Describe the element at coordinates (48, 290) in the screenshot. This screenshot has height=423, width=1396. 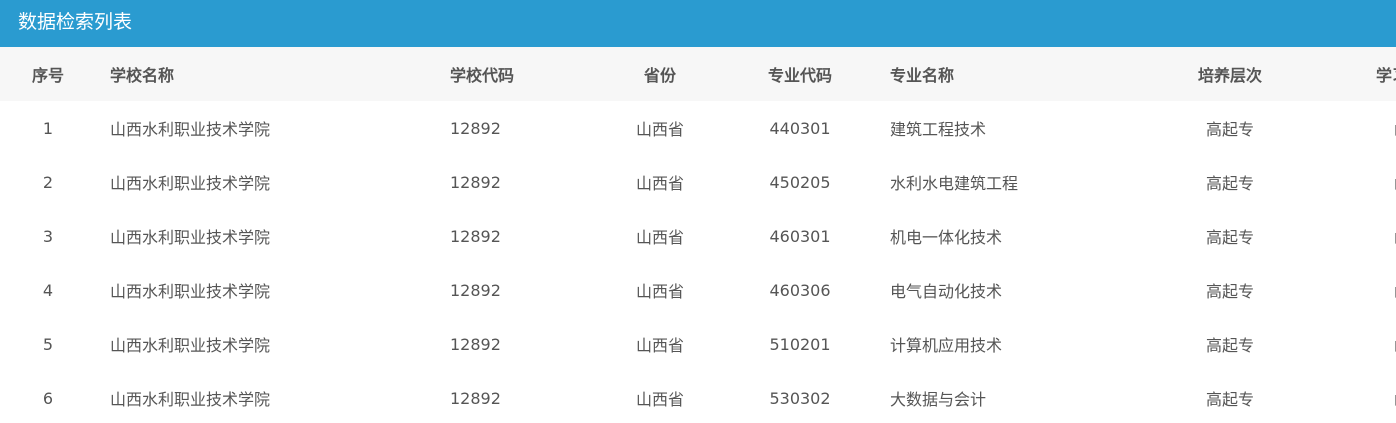
I see `cell-index: 4` at that location.